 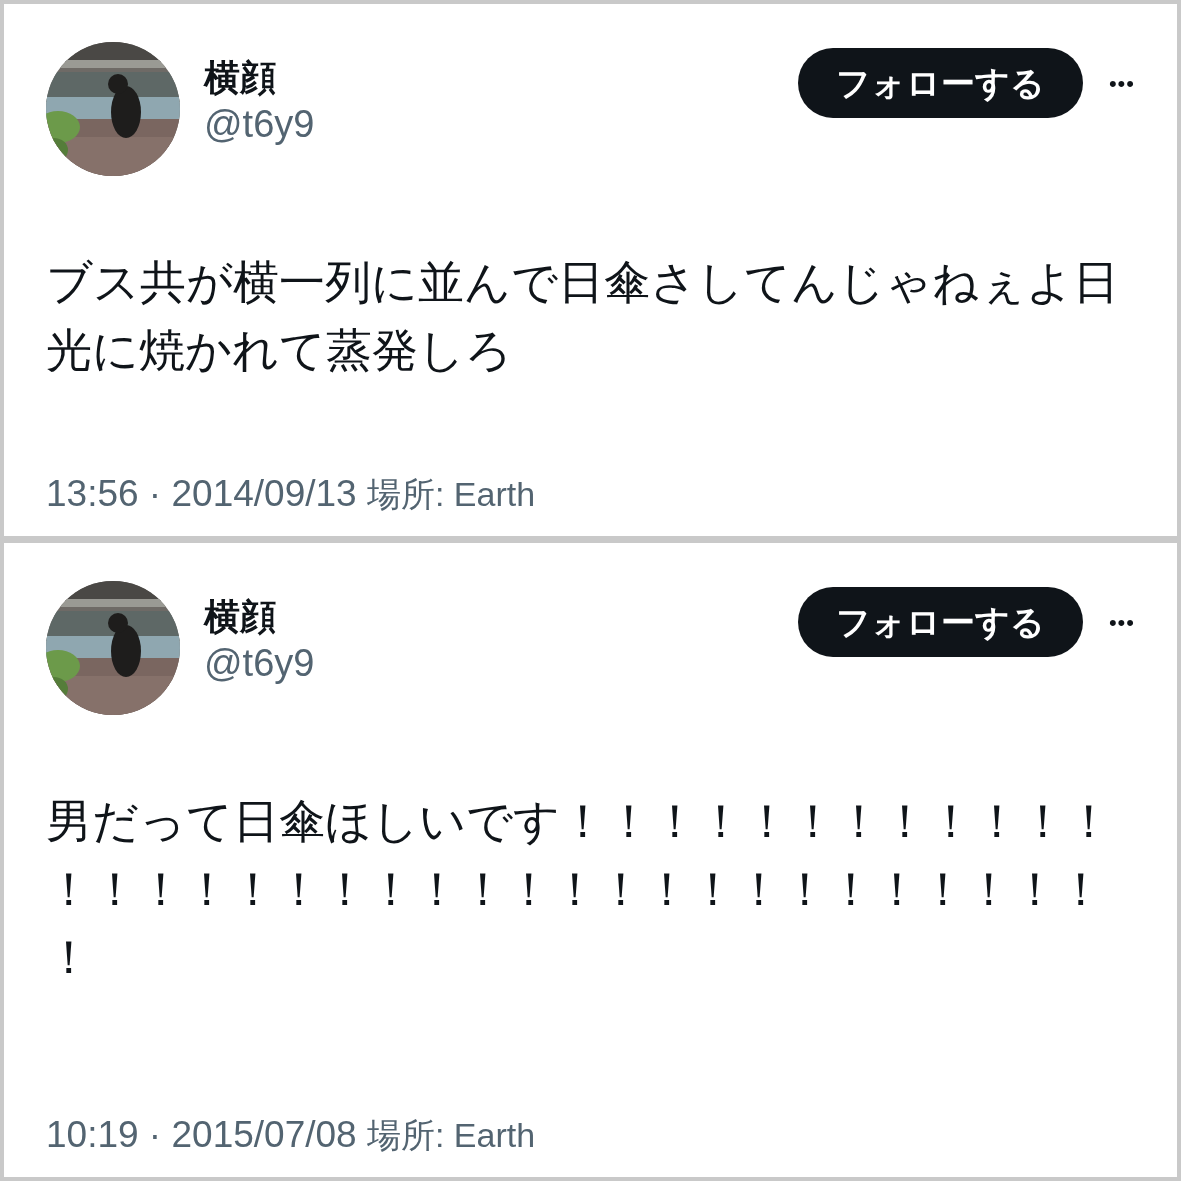 What do you see at coordinates (579, 889) in the screenshot?
I see `tweet-text: 男だって日傘ほしいです！！！！！！！！！！！！！！！！！！！！！！！！！！！！！！！！！！！！` at bounding box center [579, 889].